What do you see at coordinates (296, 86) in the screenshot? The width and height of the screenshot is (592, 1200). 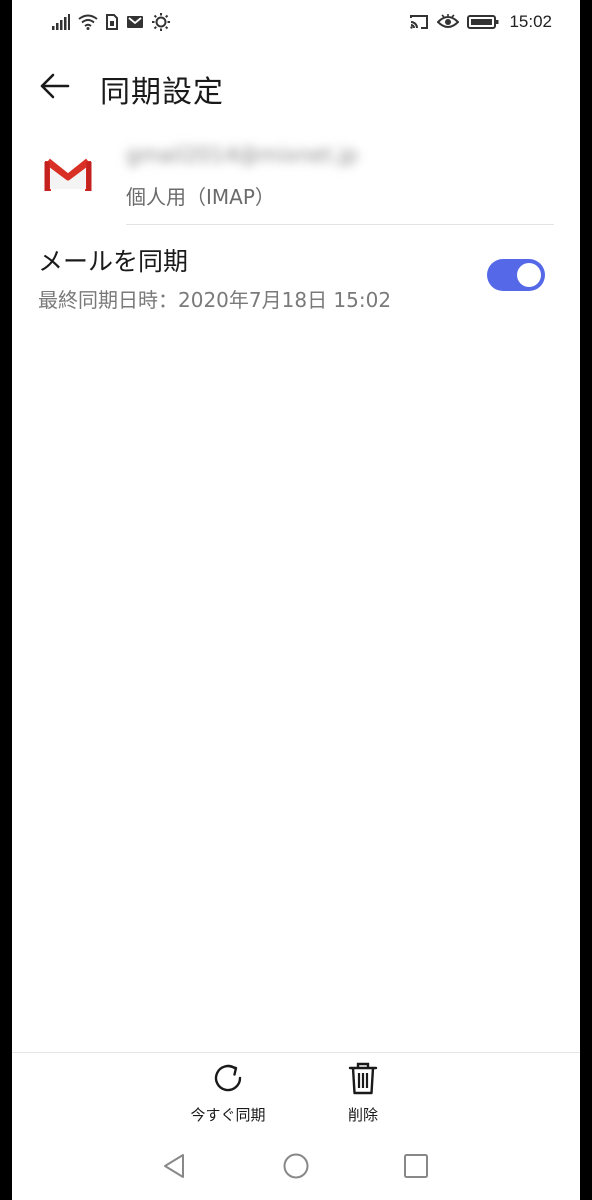 I see `app-bar: 同期設定` at bounding box center [296, 86].